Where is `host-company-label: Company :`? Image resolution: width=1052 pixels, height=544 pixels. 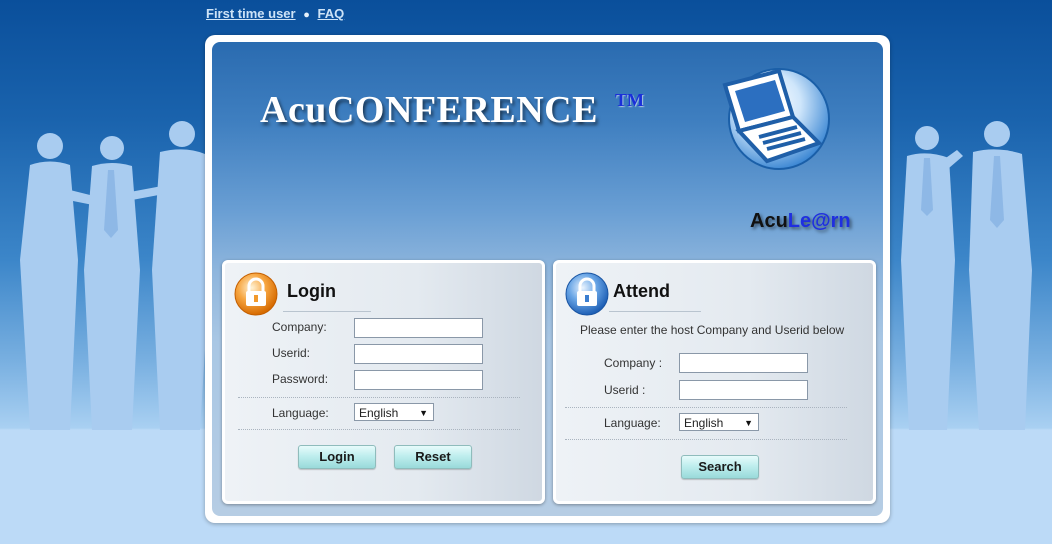 host-company-label: Company : is located at coordinates (633, 363).